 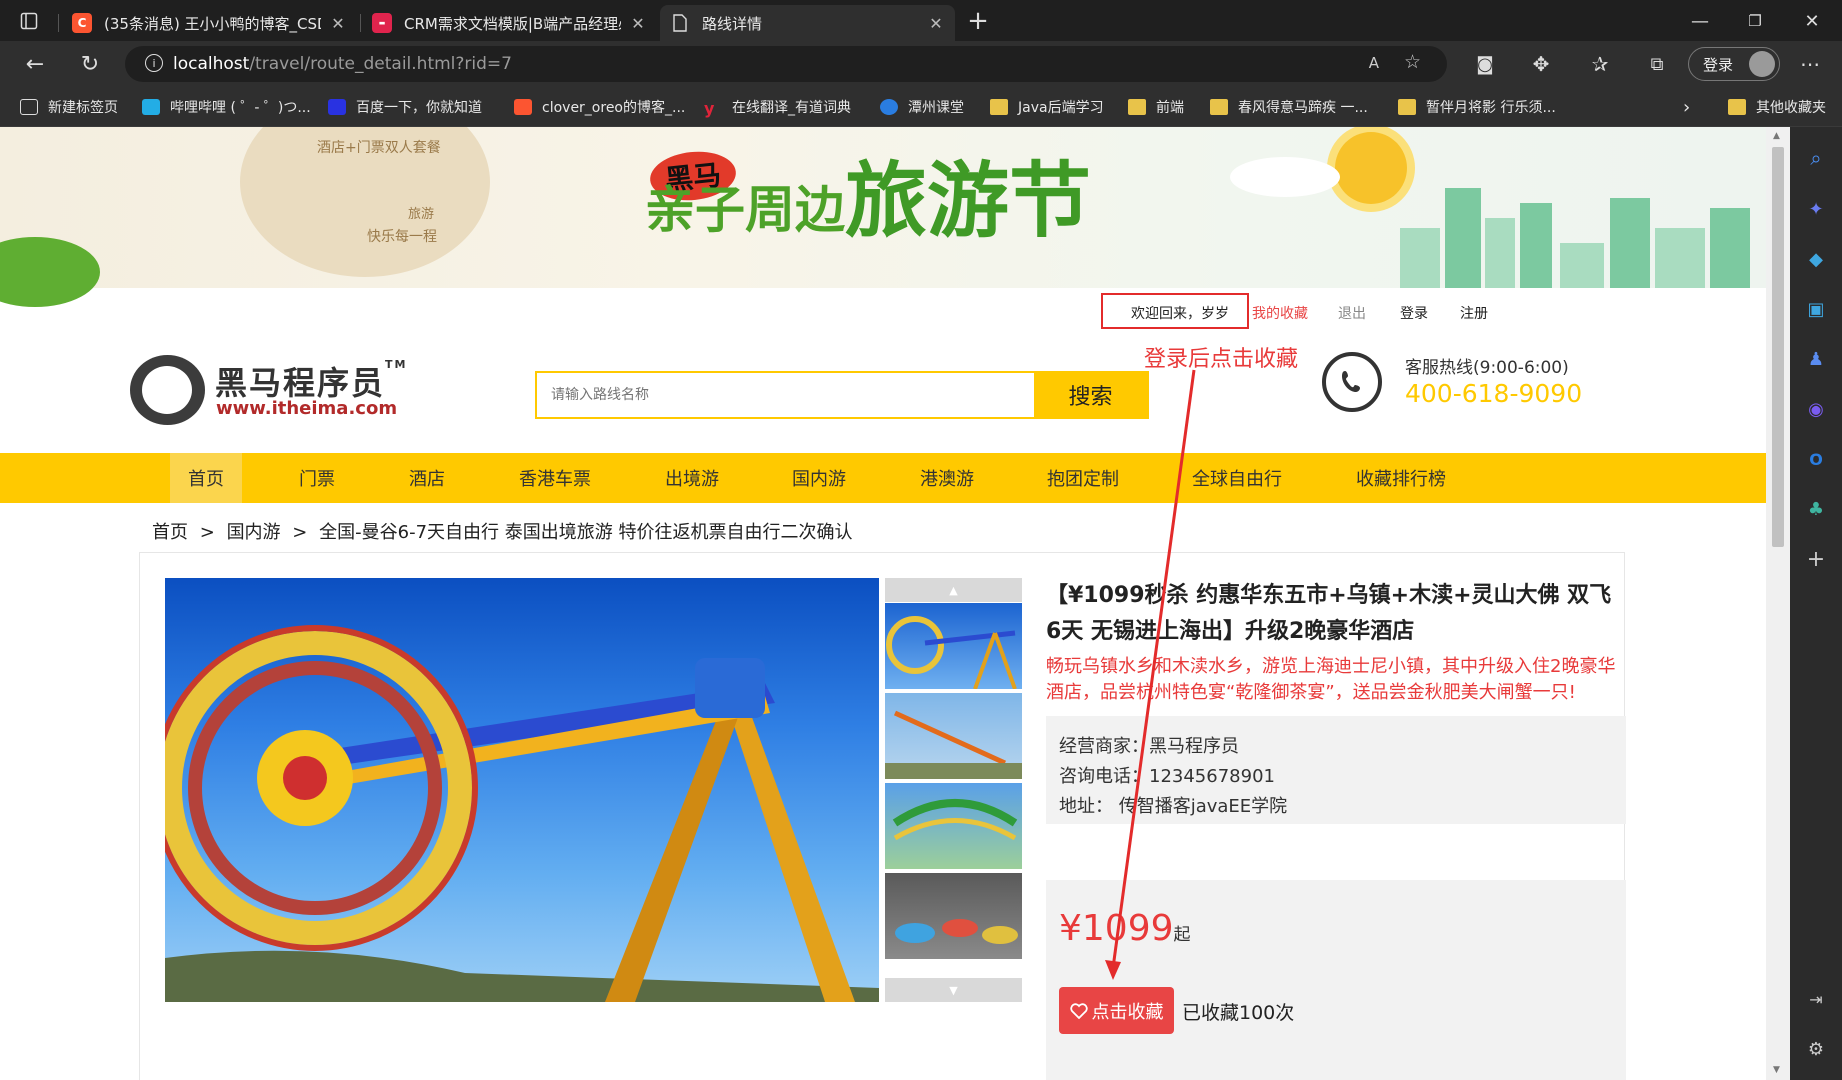 What do you see at coordinates (889, 107) in the screenshot?
I see `tanzhou-icon` at bounding box center [889, 107].